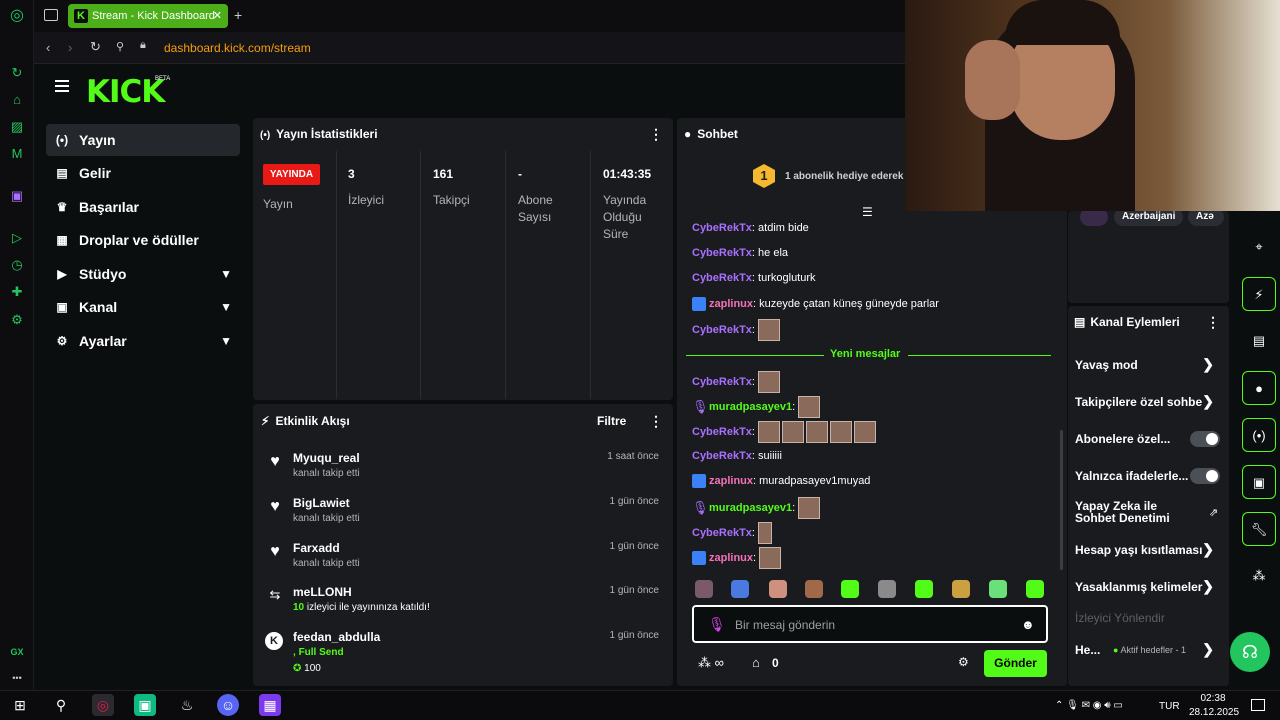  What do you see at coordinates (711, 663) in the screenshot?
I see `points-icon: ⁂ ∞` at bounding box center [711, 663].